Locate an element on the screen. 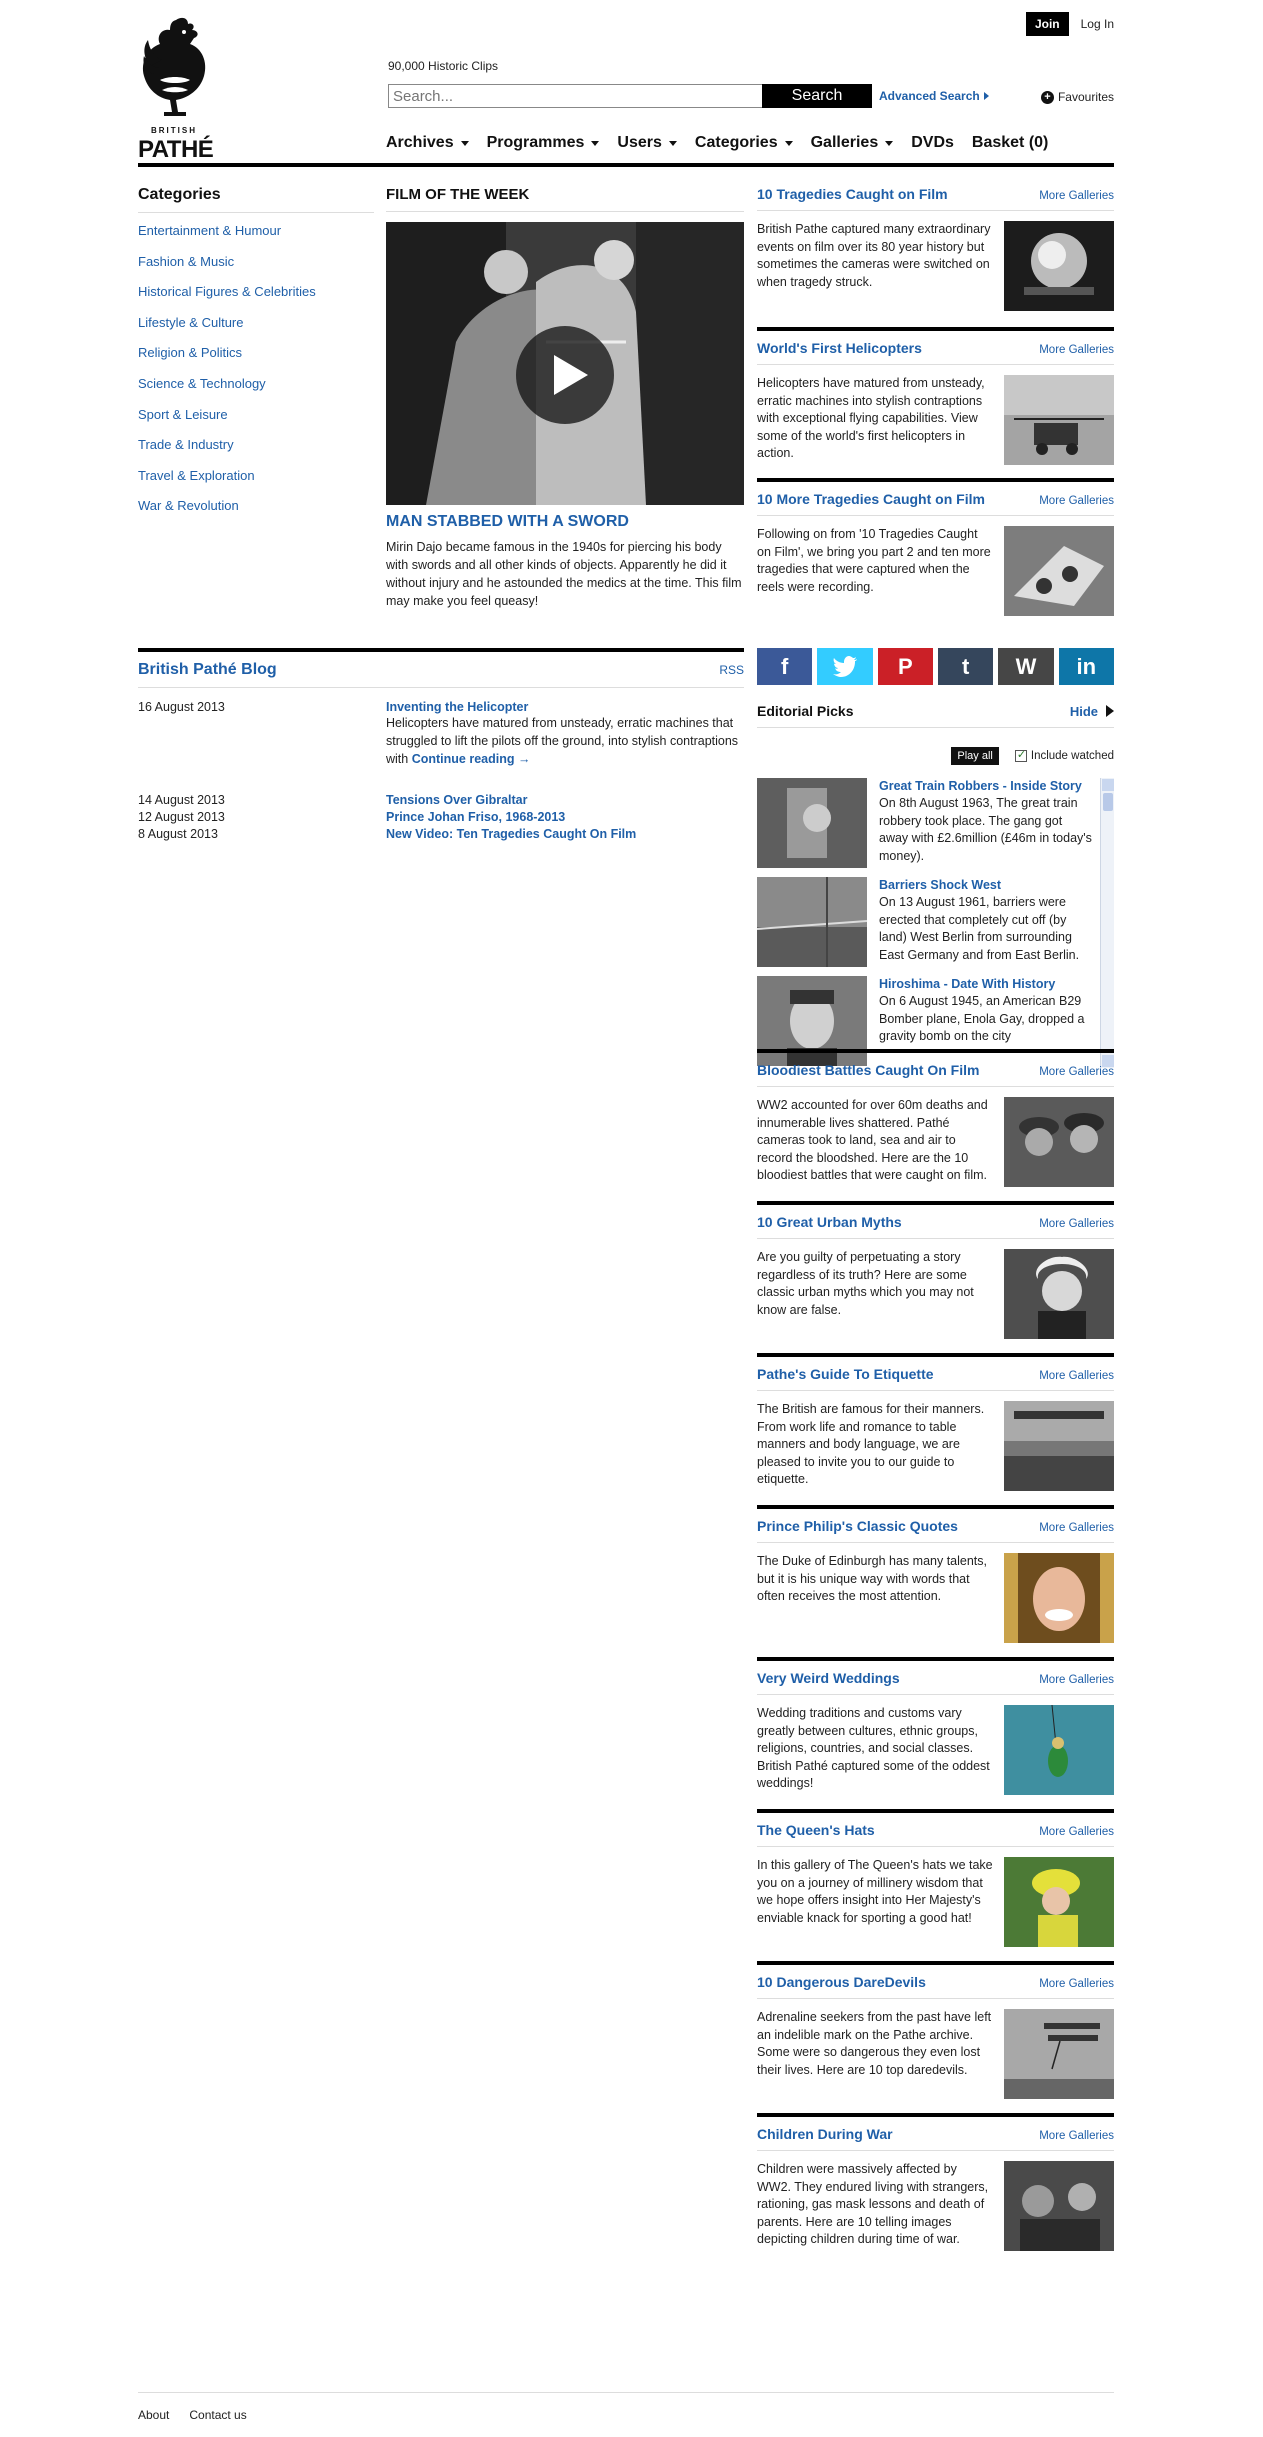 This screenshot has width=1263, height=2437. helicopter-image is located at coordinates (1059, 420).